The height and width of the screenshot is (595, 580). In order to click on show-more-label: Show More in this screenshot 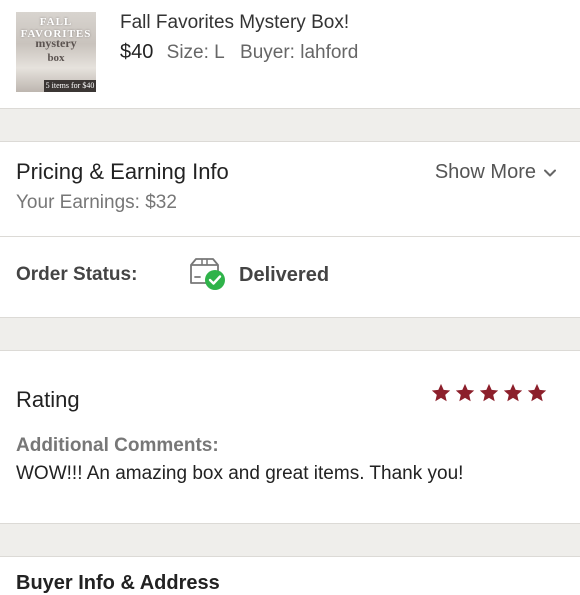, I will do `click(485, 172)`.